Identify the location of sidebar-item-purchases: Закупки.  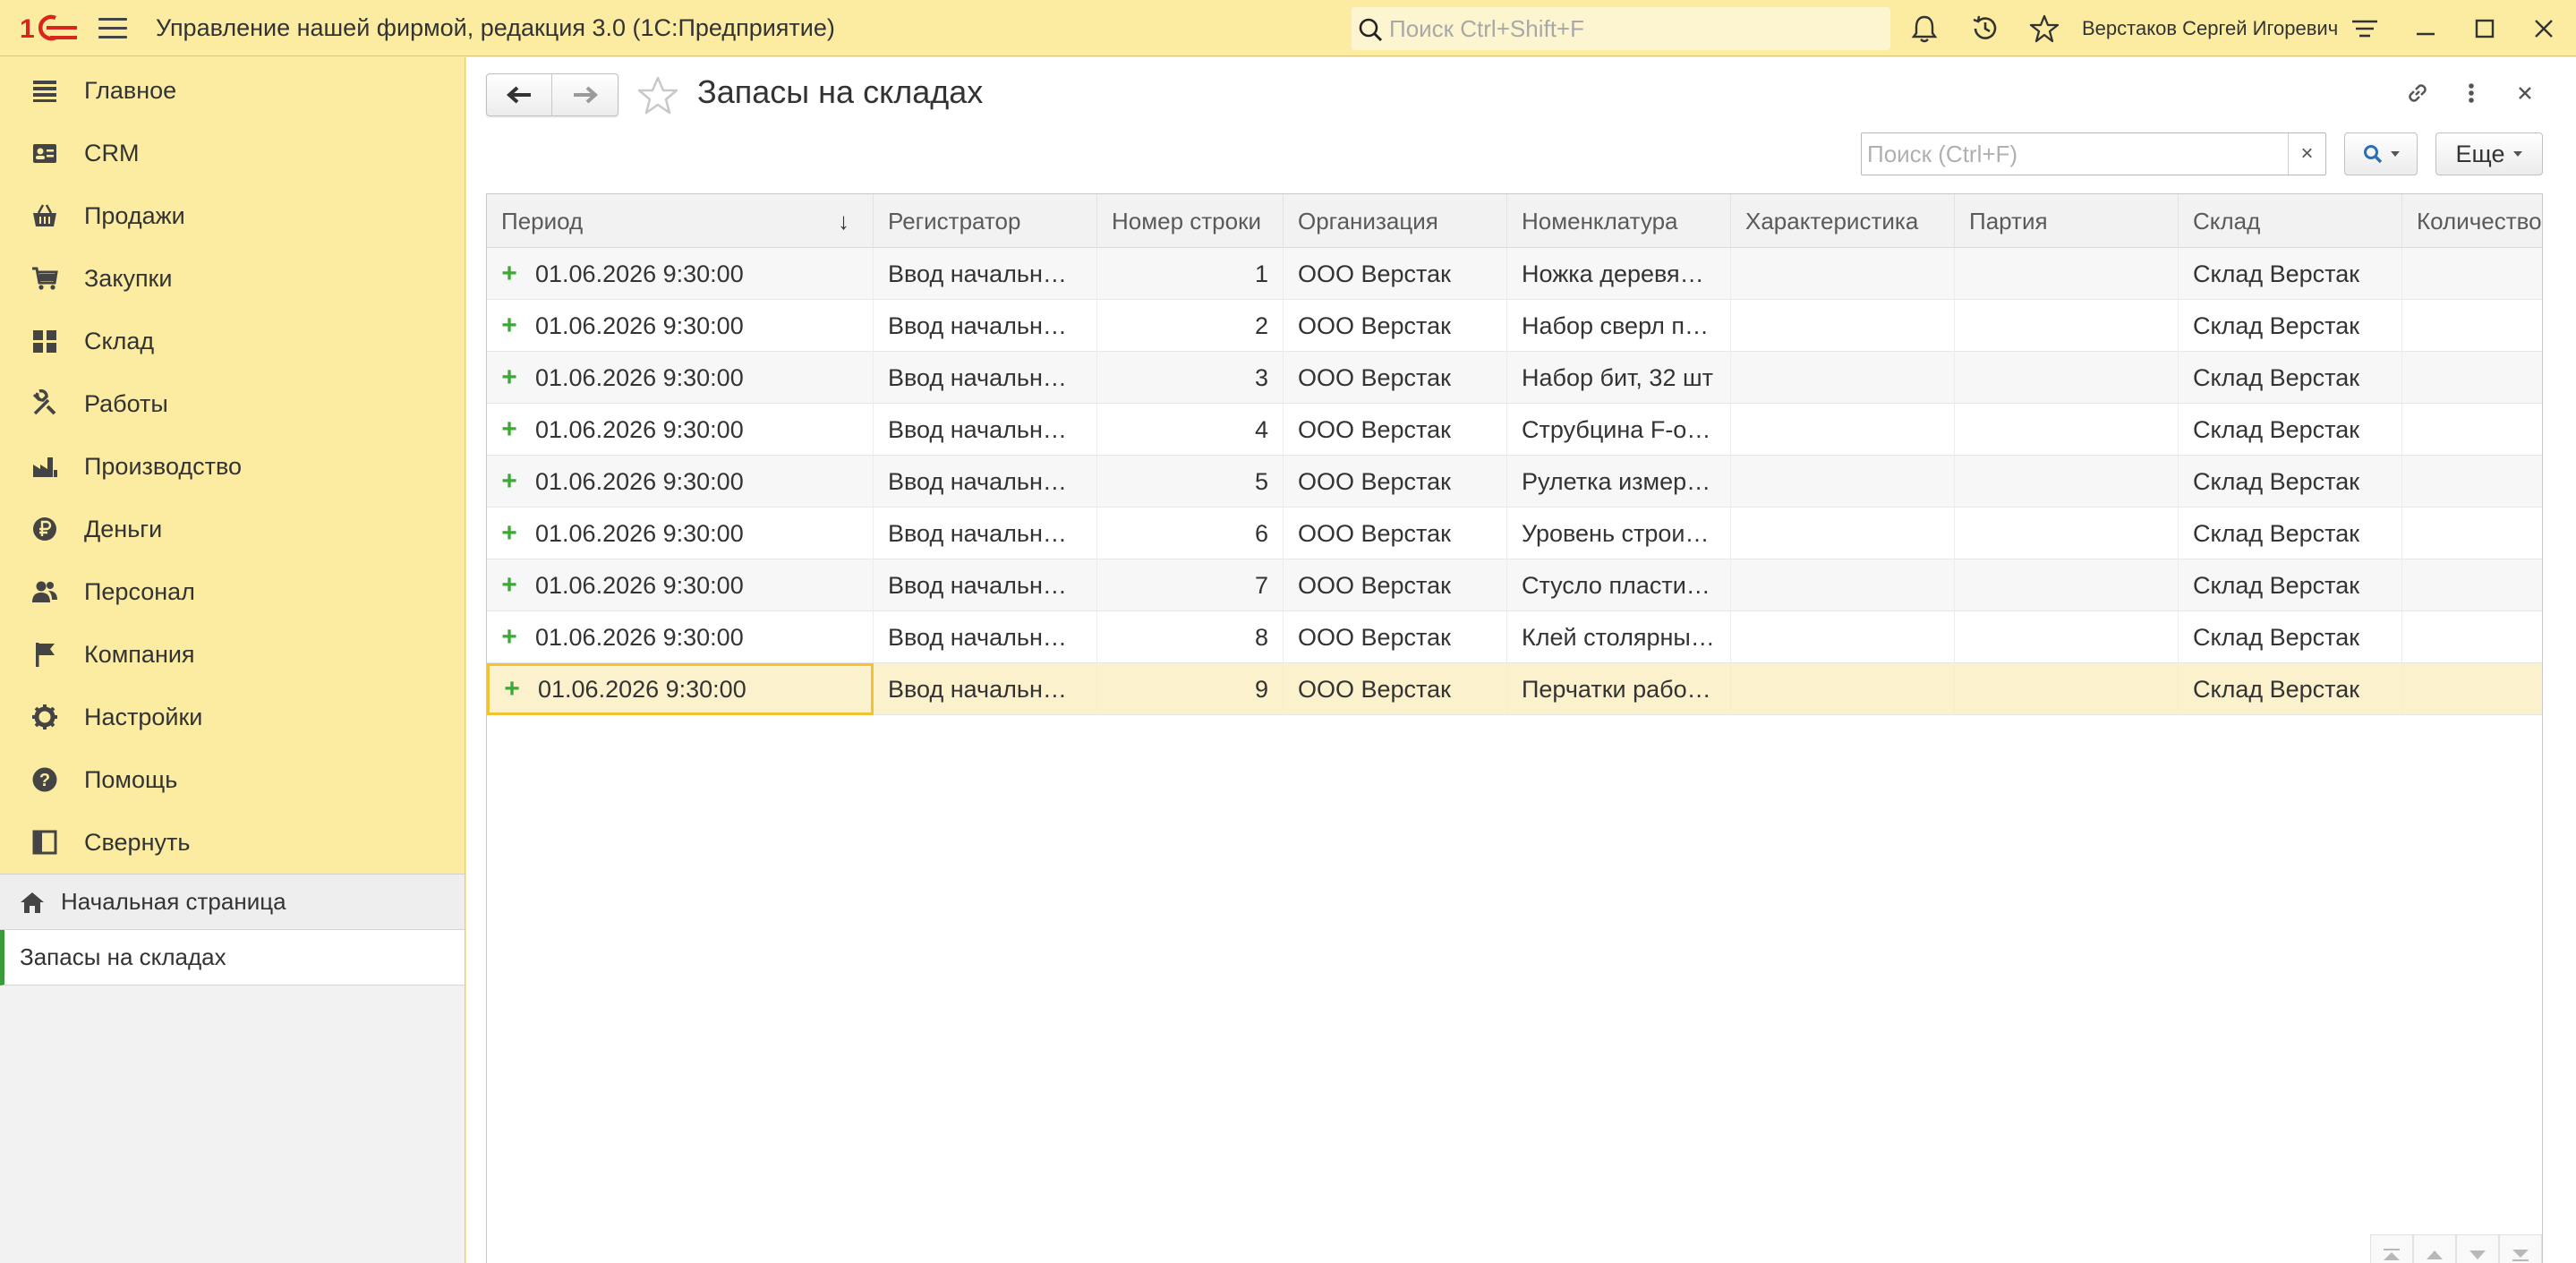
(232, 279).